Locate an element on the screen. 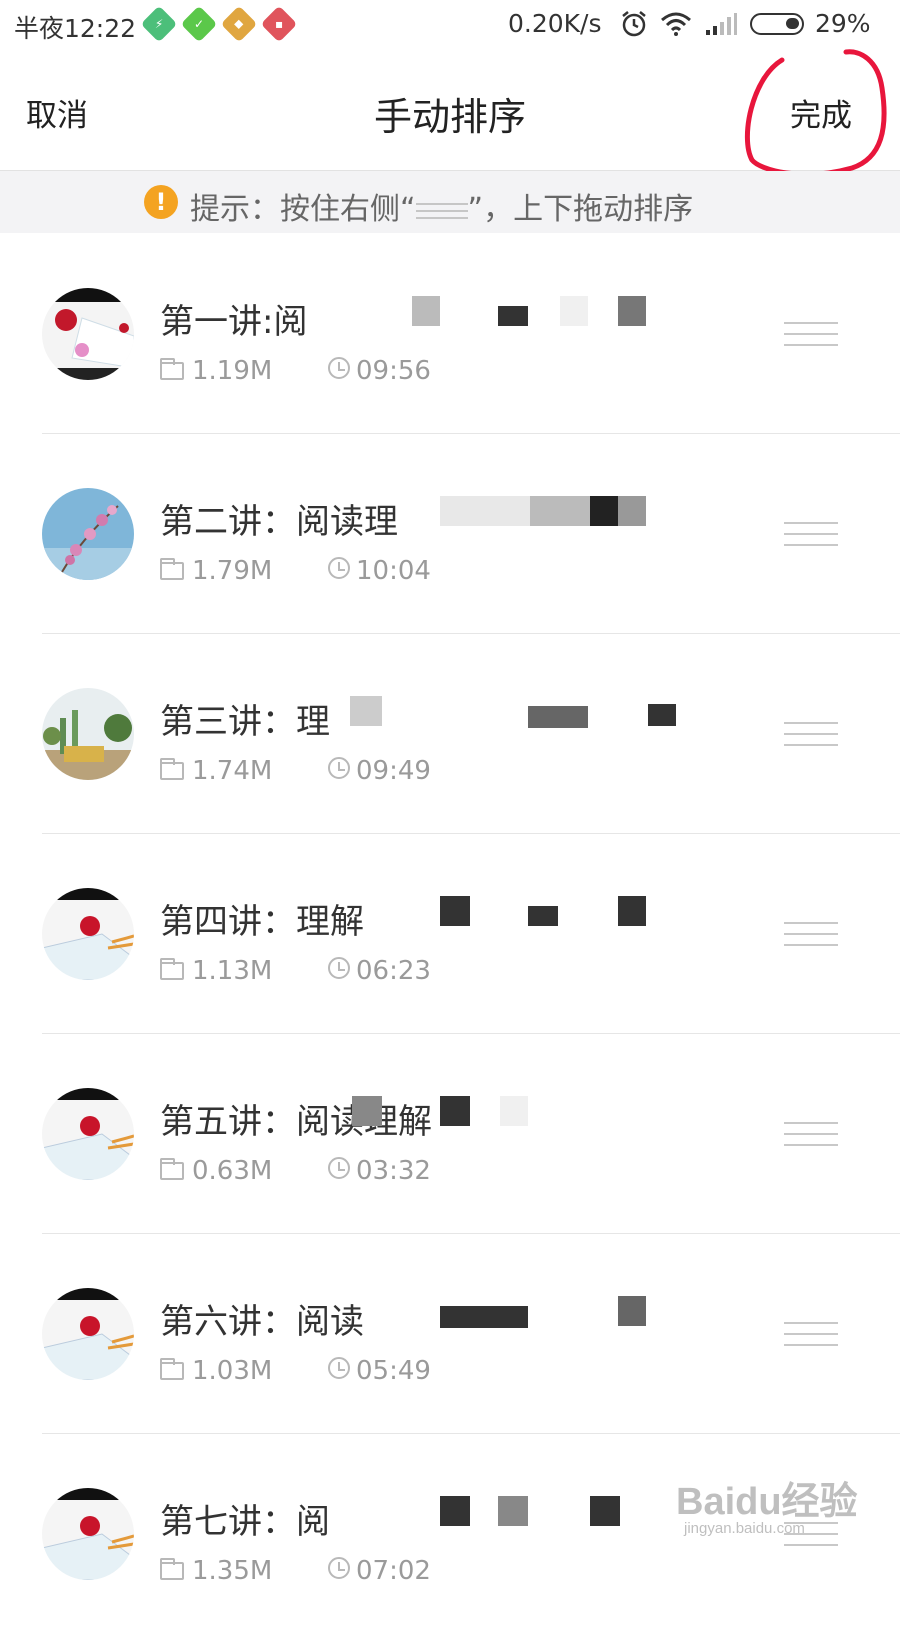 The image size is (900, 1634). page-title: 手动排序 is located at coordinates (449, 117).